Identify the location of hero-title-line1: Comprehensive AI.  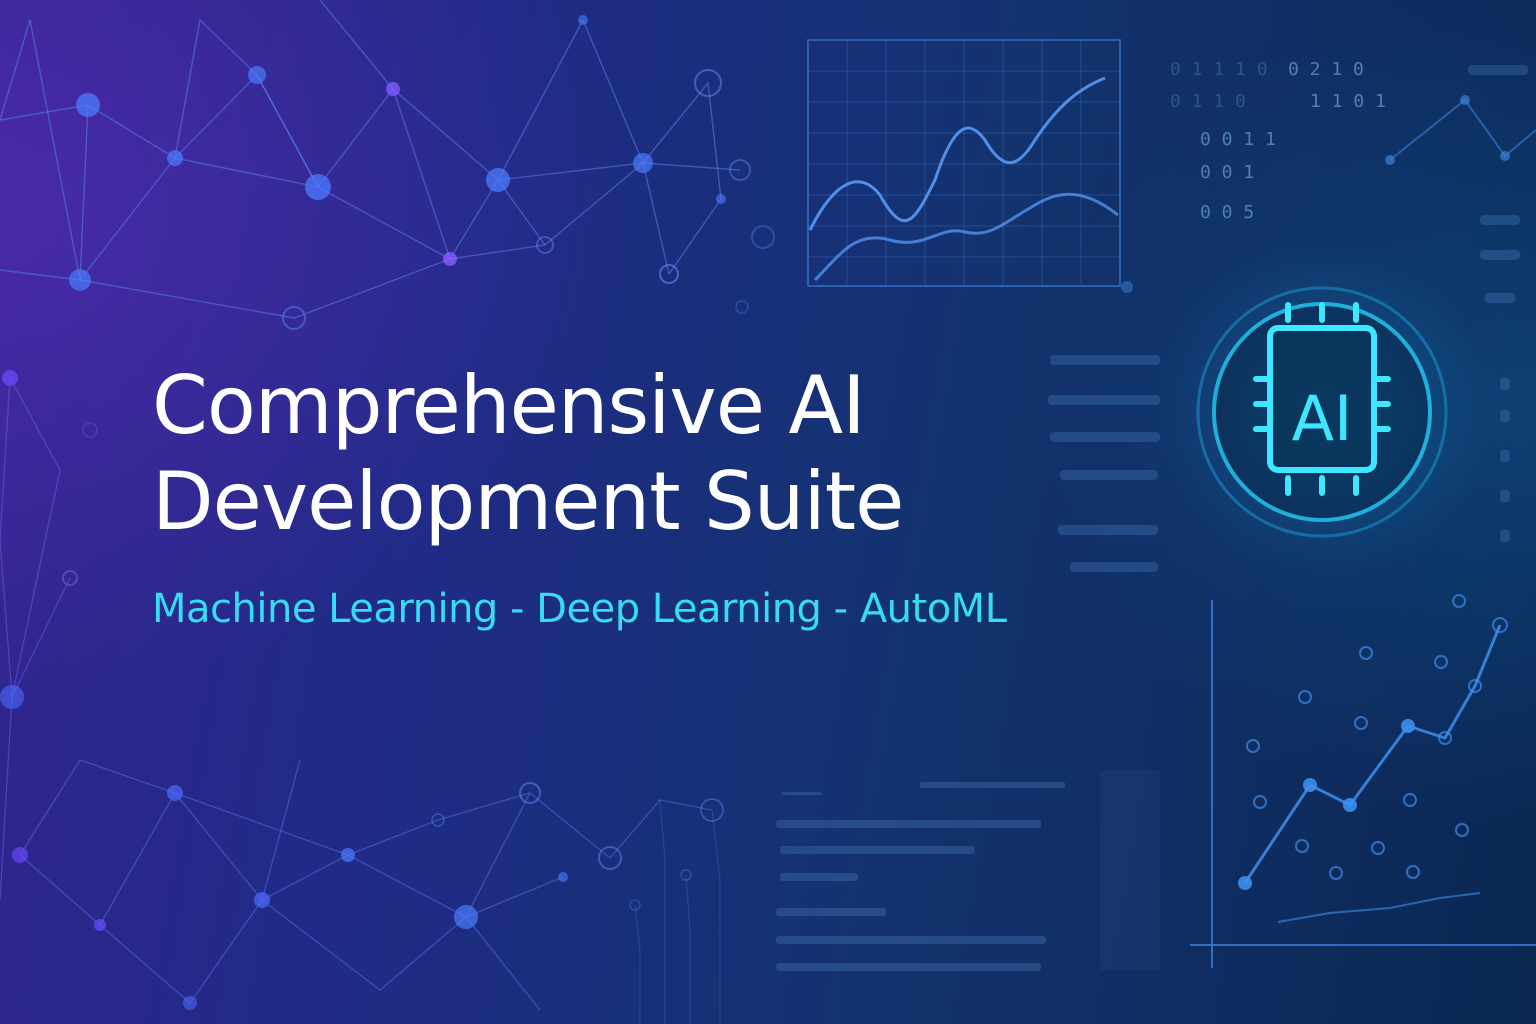
(509, 405).